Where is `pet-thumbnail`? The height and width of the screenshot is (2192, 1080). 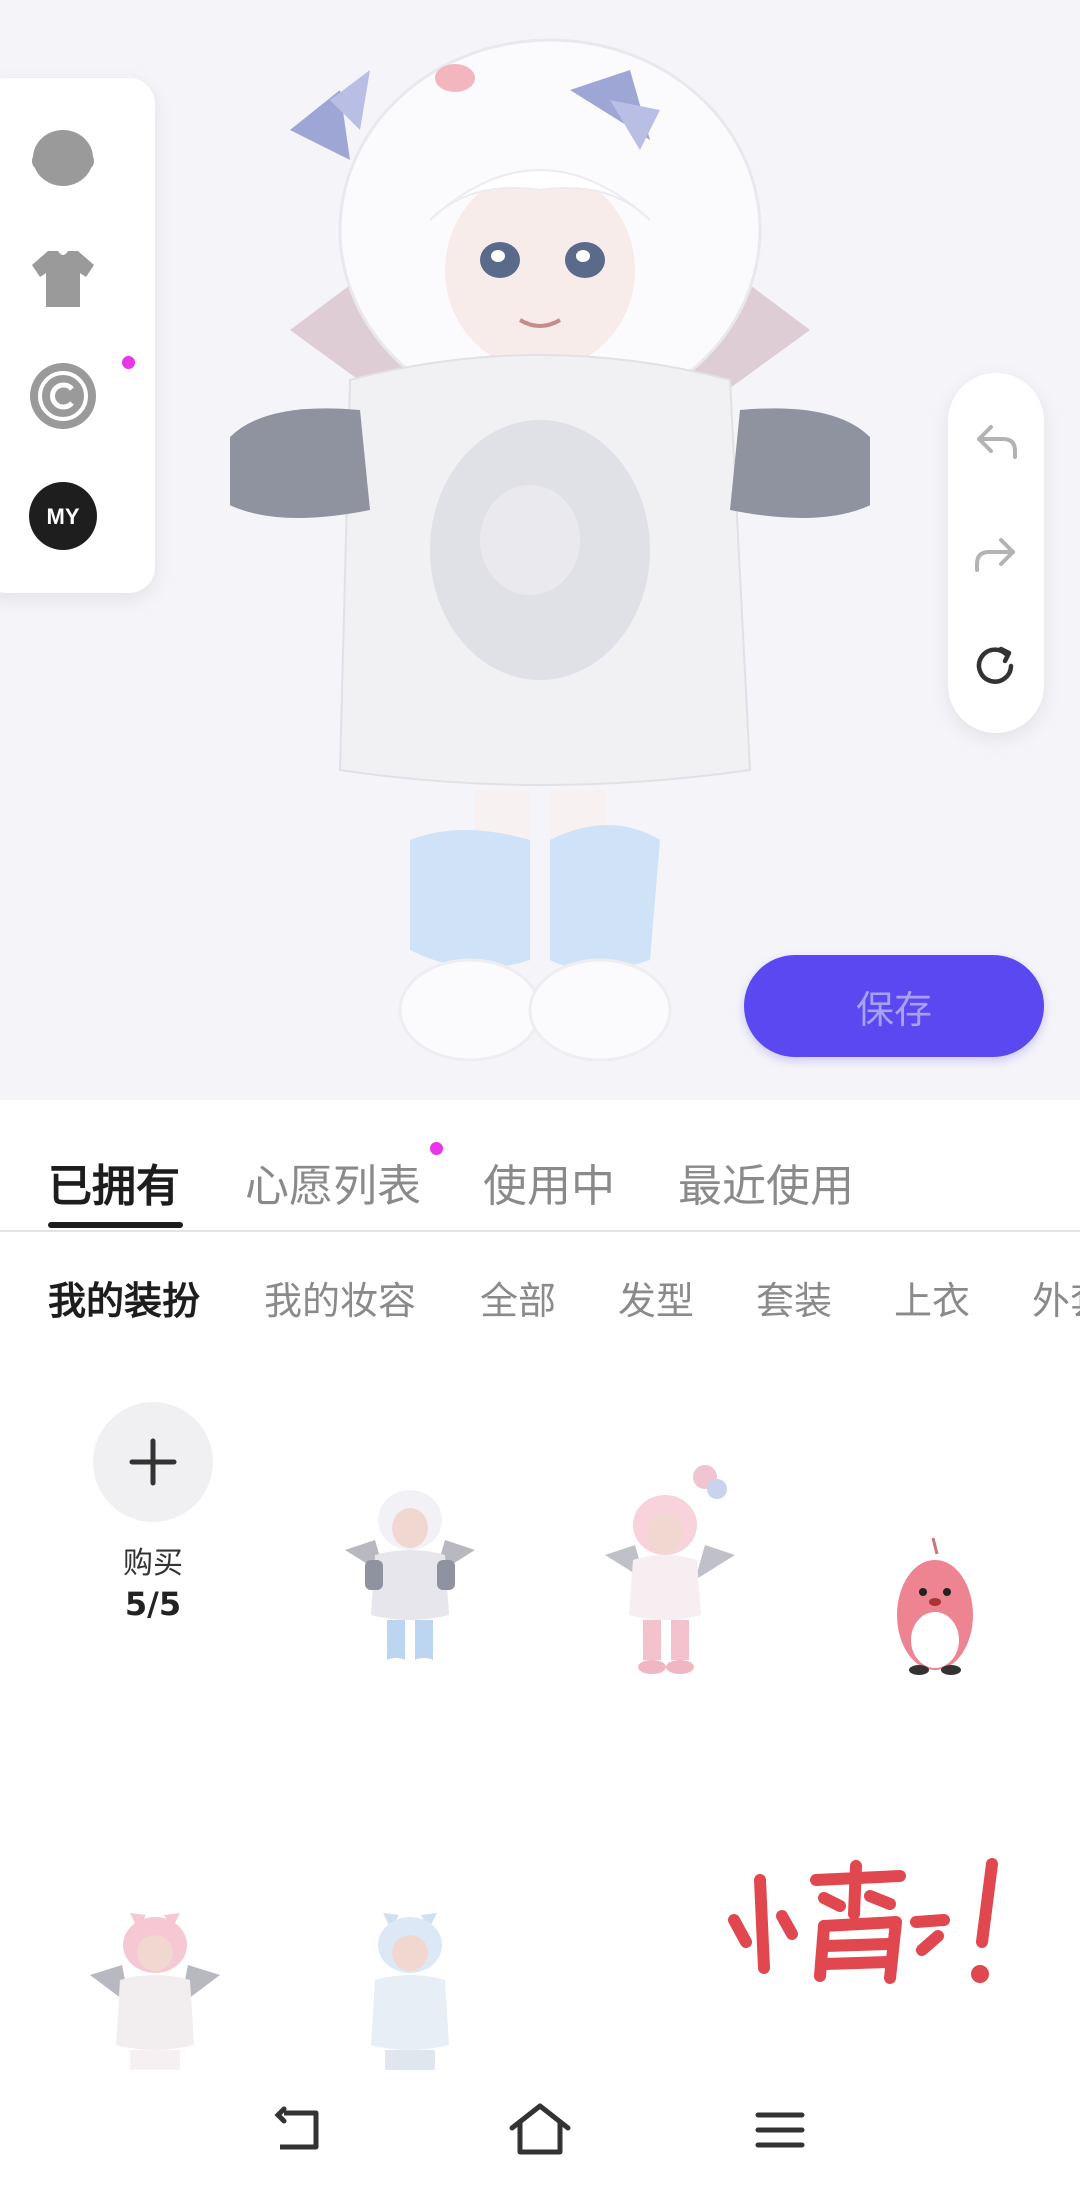
pet-thumbnail is located at coordinates (935, 1606).